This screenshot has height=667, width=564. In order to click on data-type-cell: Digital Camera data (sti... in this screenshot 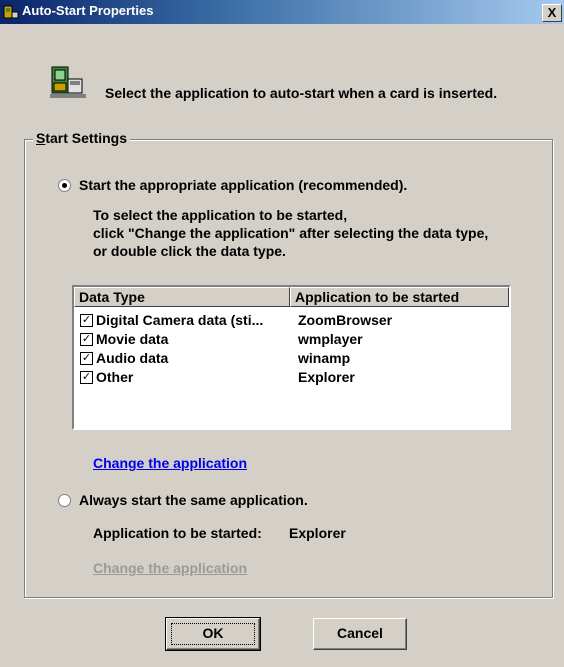, I will do `click(180, 320)`.